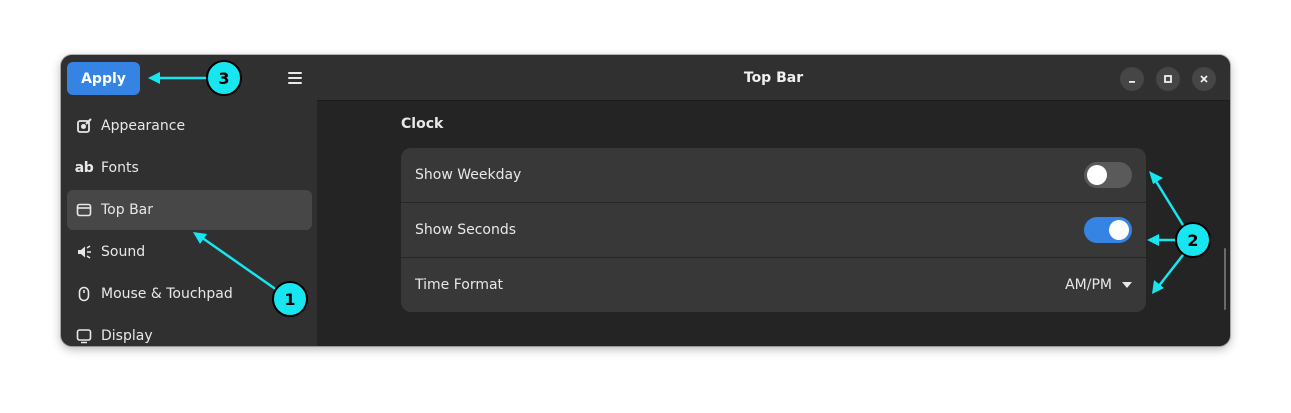 The width and height of the screenshot is (1291, 413). What do you see at coordinates (84, 336) in the screenshot?
I see `display-icon` at bounding box center [84, 336].